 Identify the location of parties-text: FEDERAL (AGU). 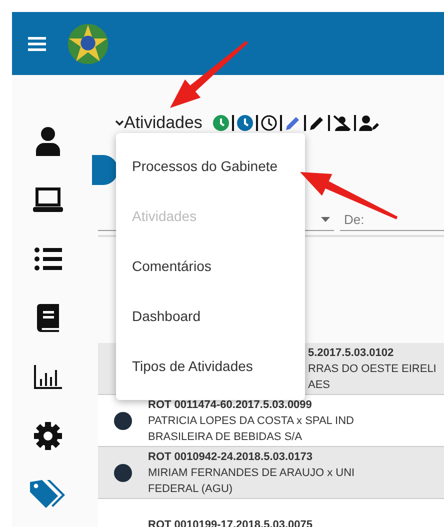
(190, 489).